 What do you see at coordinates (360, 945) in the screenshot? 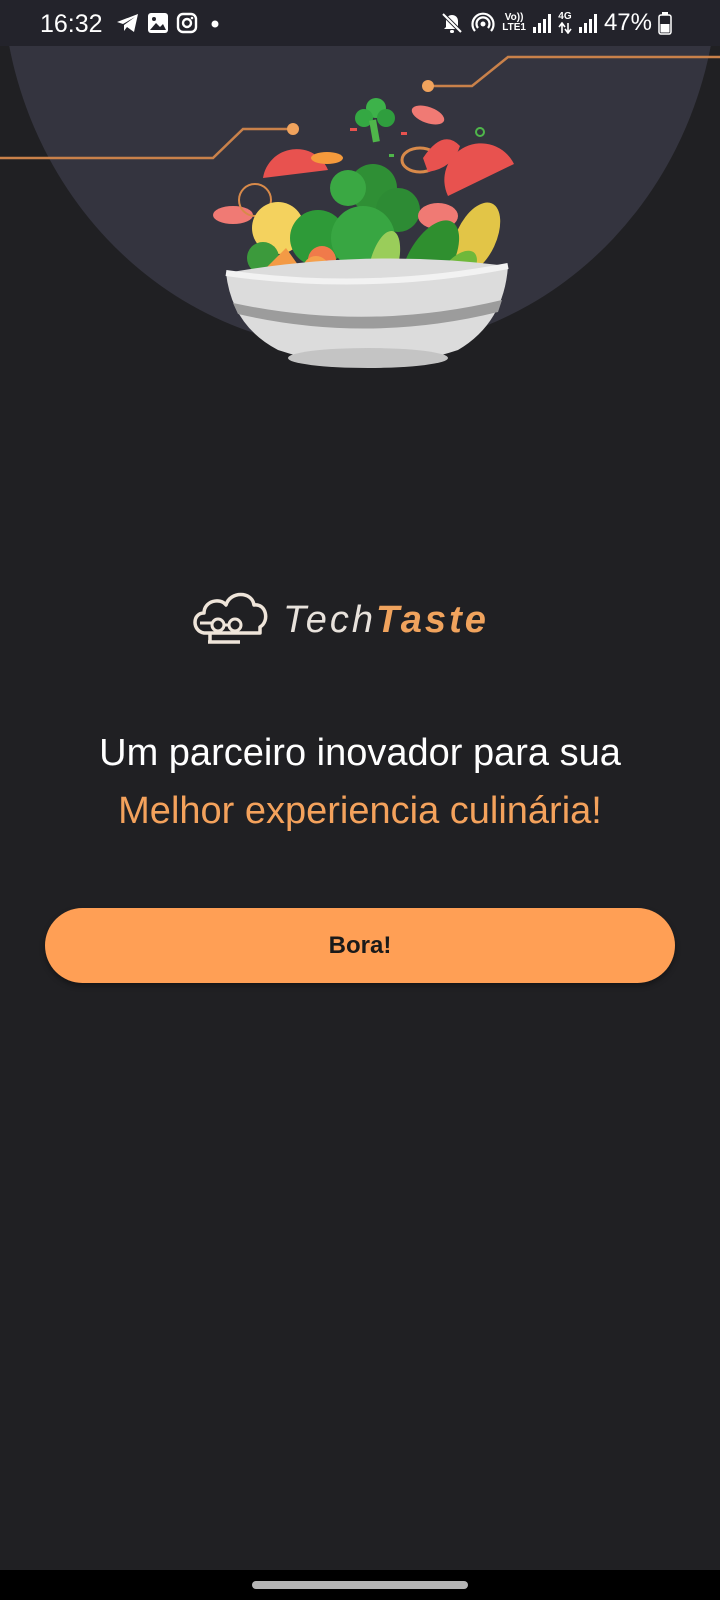
I see `start-button: Bora!` at bounding box center [360, 945].